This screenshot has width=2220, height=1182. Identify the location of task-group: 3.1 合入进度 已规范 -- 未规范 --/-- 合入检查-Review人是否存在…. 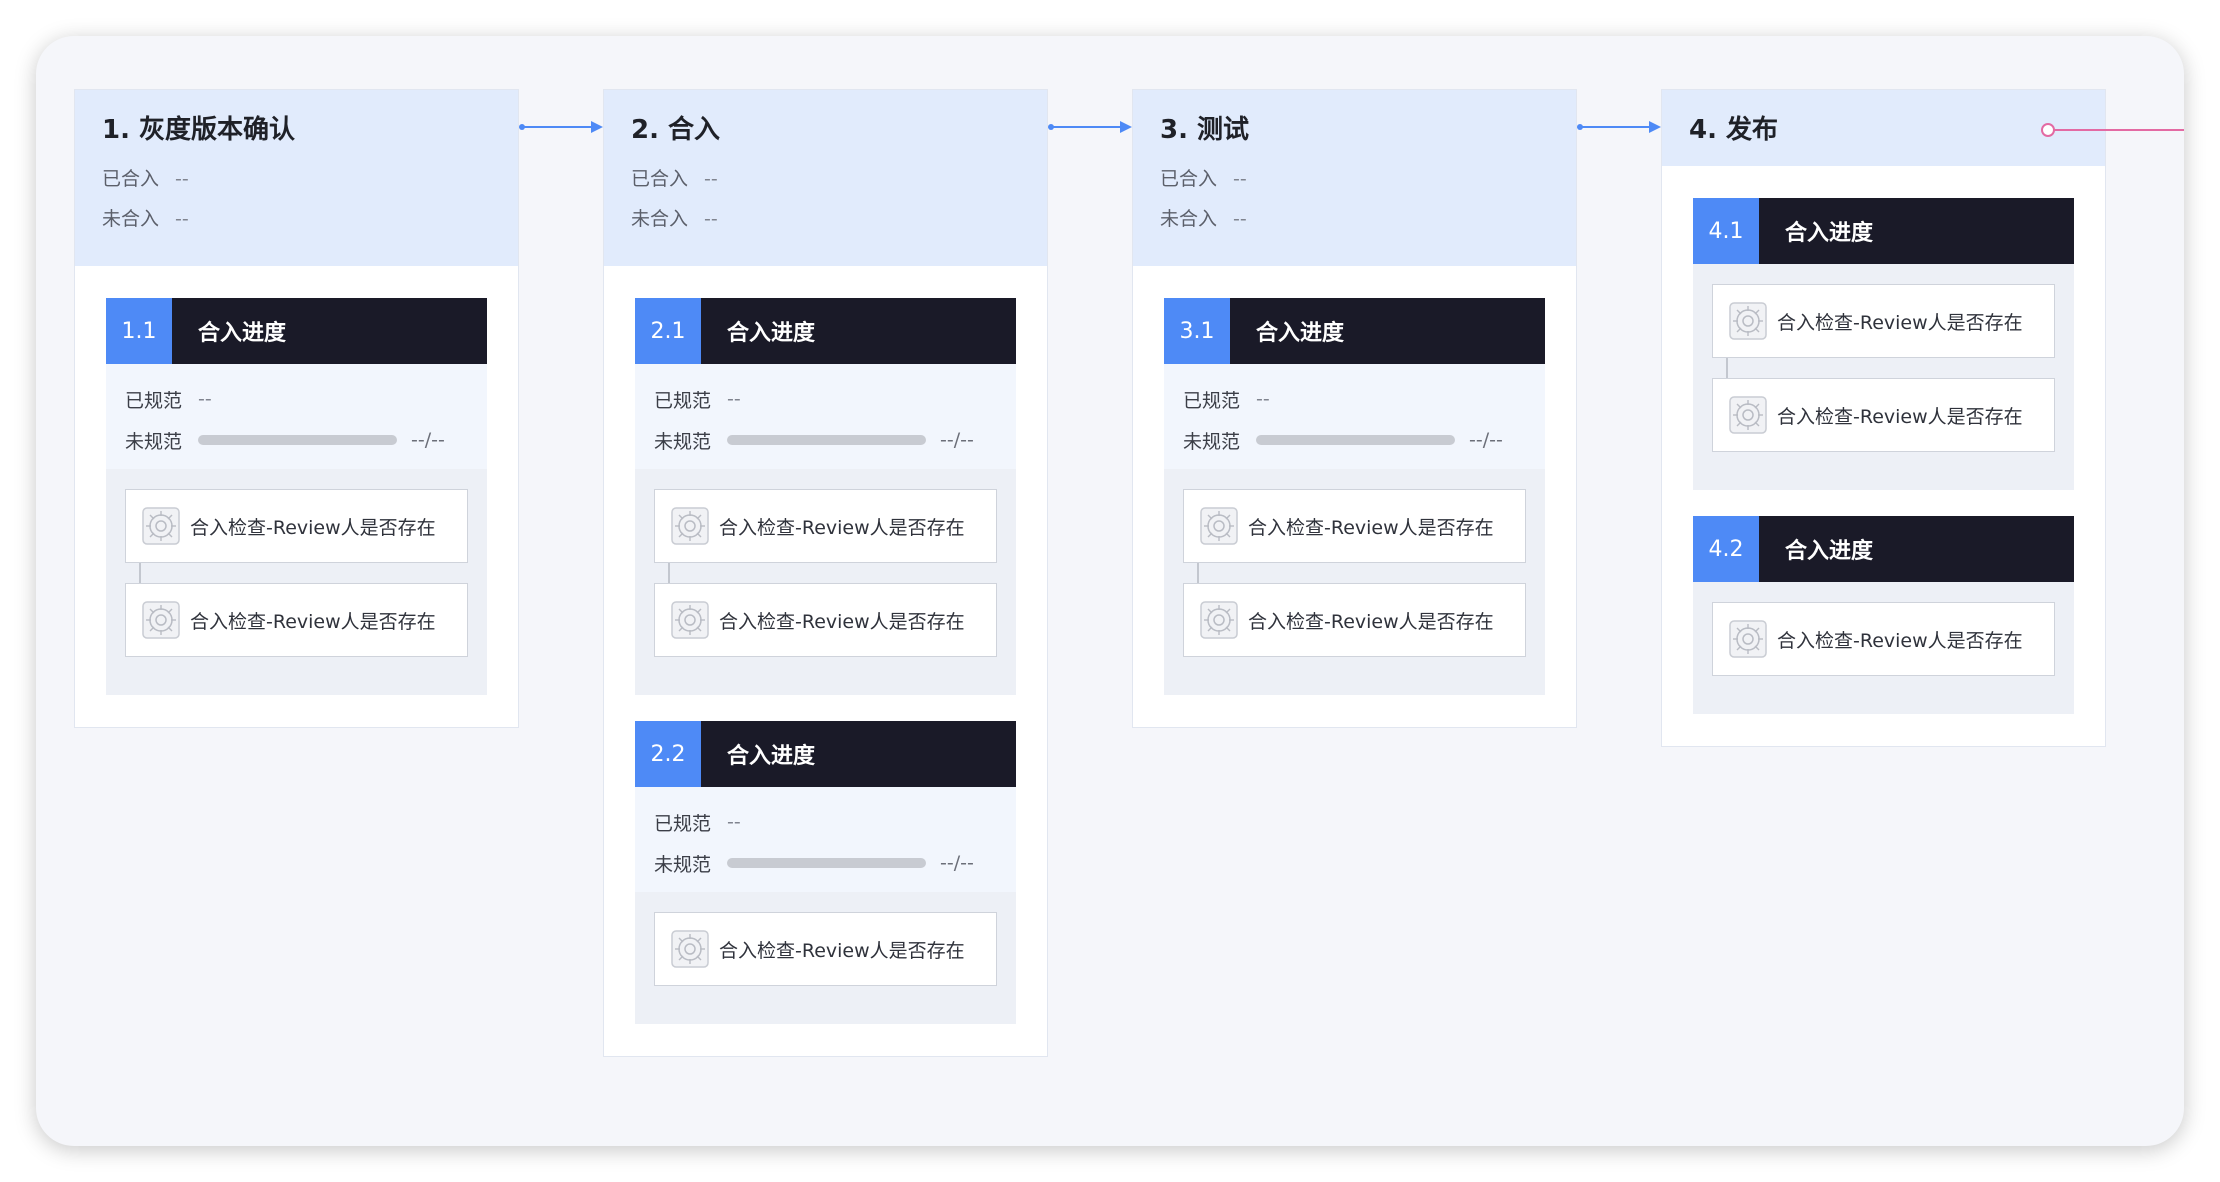
(1354, 496).